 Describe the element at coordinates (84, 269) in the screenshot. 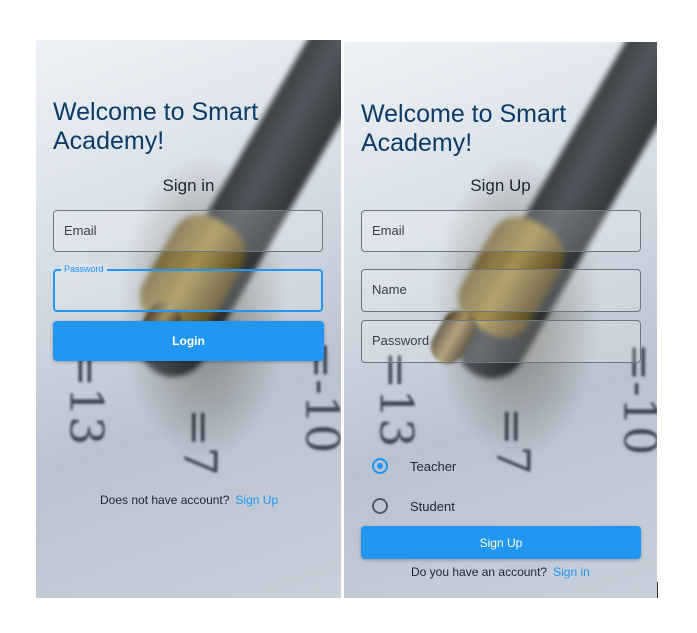

I see `password-label: Password` at that location.